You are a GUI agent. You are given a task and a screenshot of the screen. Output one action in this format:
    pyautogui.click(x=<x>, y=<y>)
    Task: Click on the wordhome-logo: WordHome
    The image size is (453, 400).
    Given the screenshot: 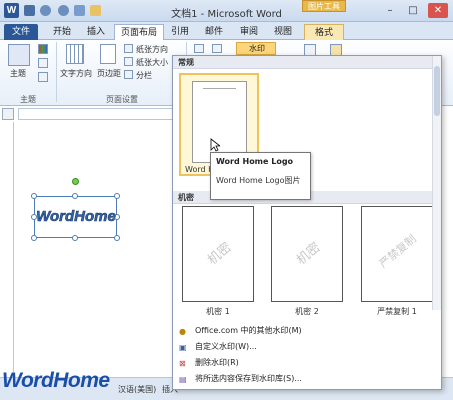 What is the action you would take?
    pyautogui.click(x=56, y=380)
    